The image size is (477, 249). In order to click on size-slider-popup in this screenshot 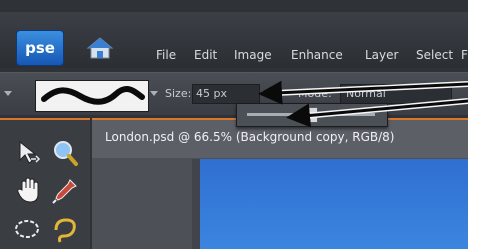, I will do `click(312, 115)`.